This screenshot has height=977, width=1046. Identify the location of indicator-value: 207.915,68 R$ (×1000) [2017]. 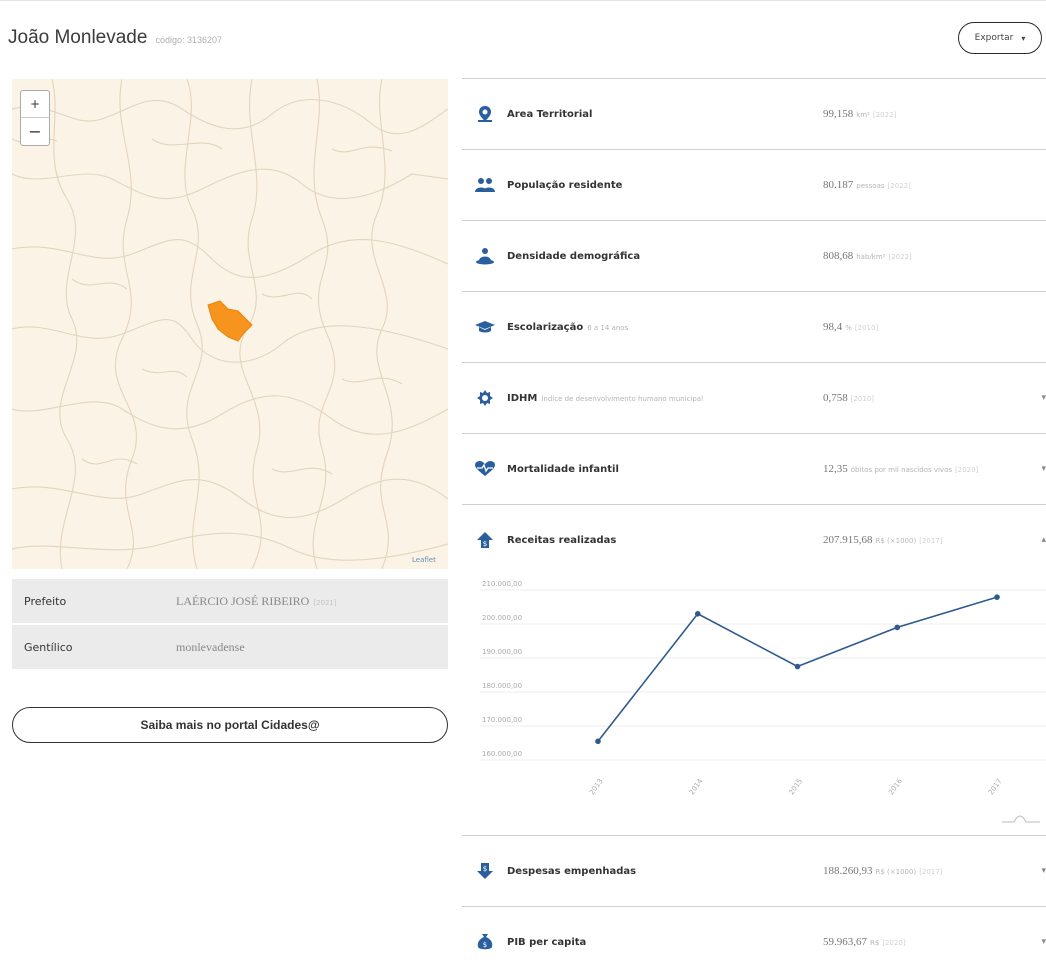
(883, 540).